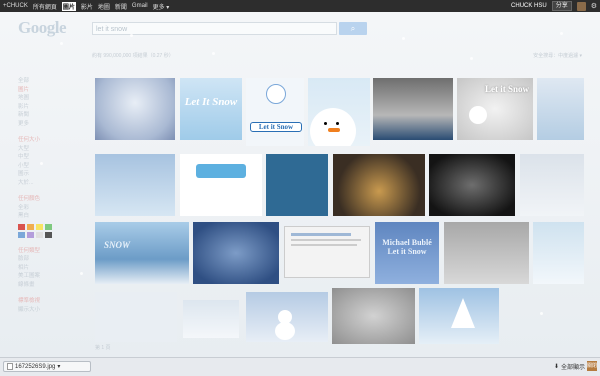 This screenshot has height=376, width=600. I want to click on file-icon, so click(10, 366).